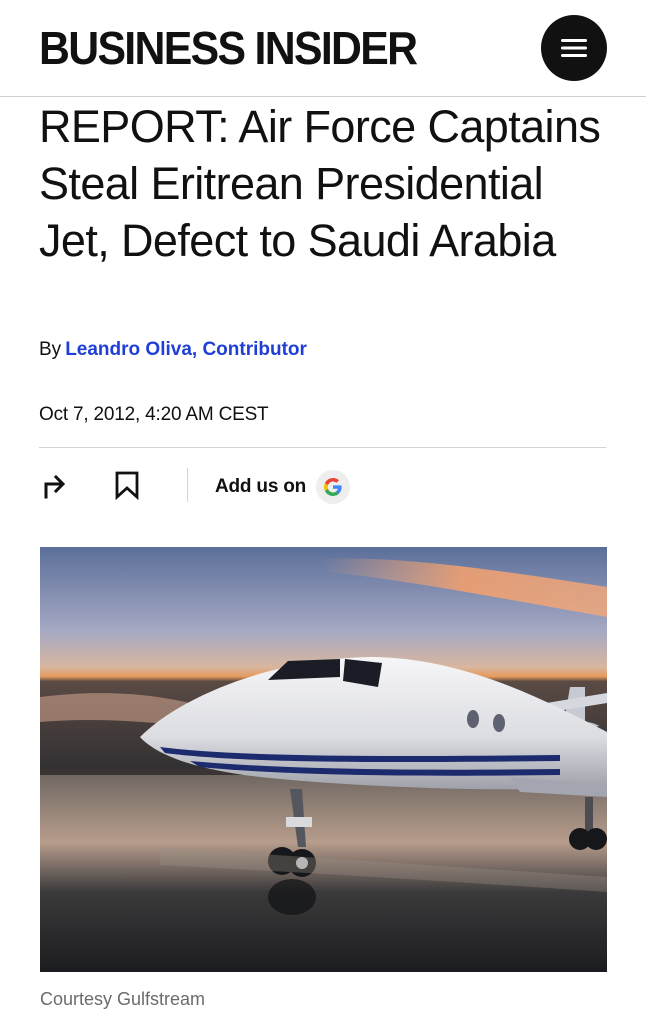 This screenshot has height=1024, width=646. I want to click on bookmark-button, so click(127, 485).